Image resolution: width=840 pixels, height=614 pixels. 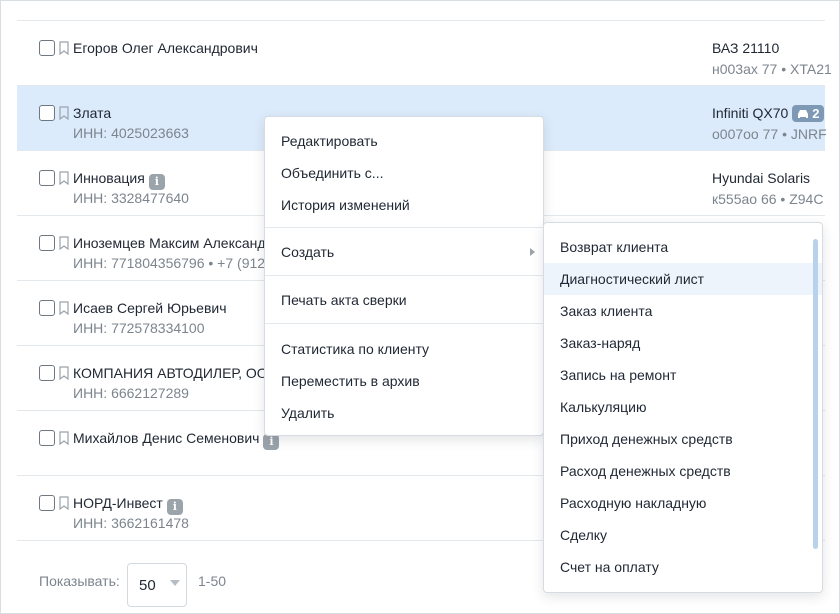 I want to click on client-inn: ИНН: 3662161478, so click(x=131, y=523).